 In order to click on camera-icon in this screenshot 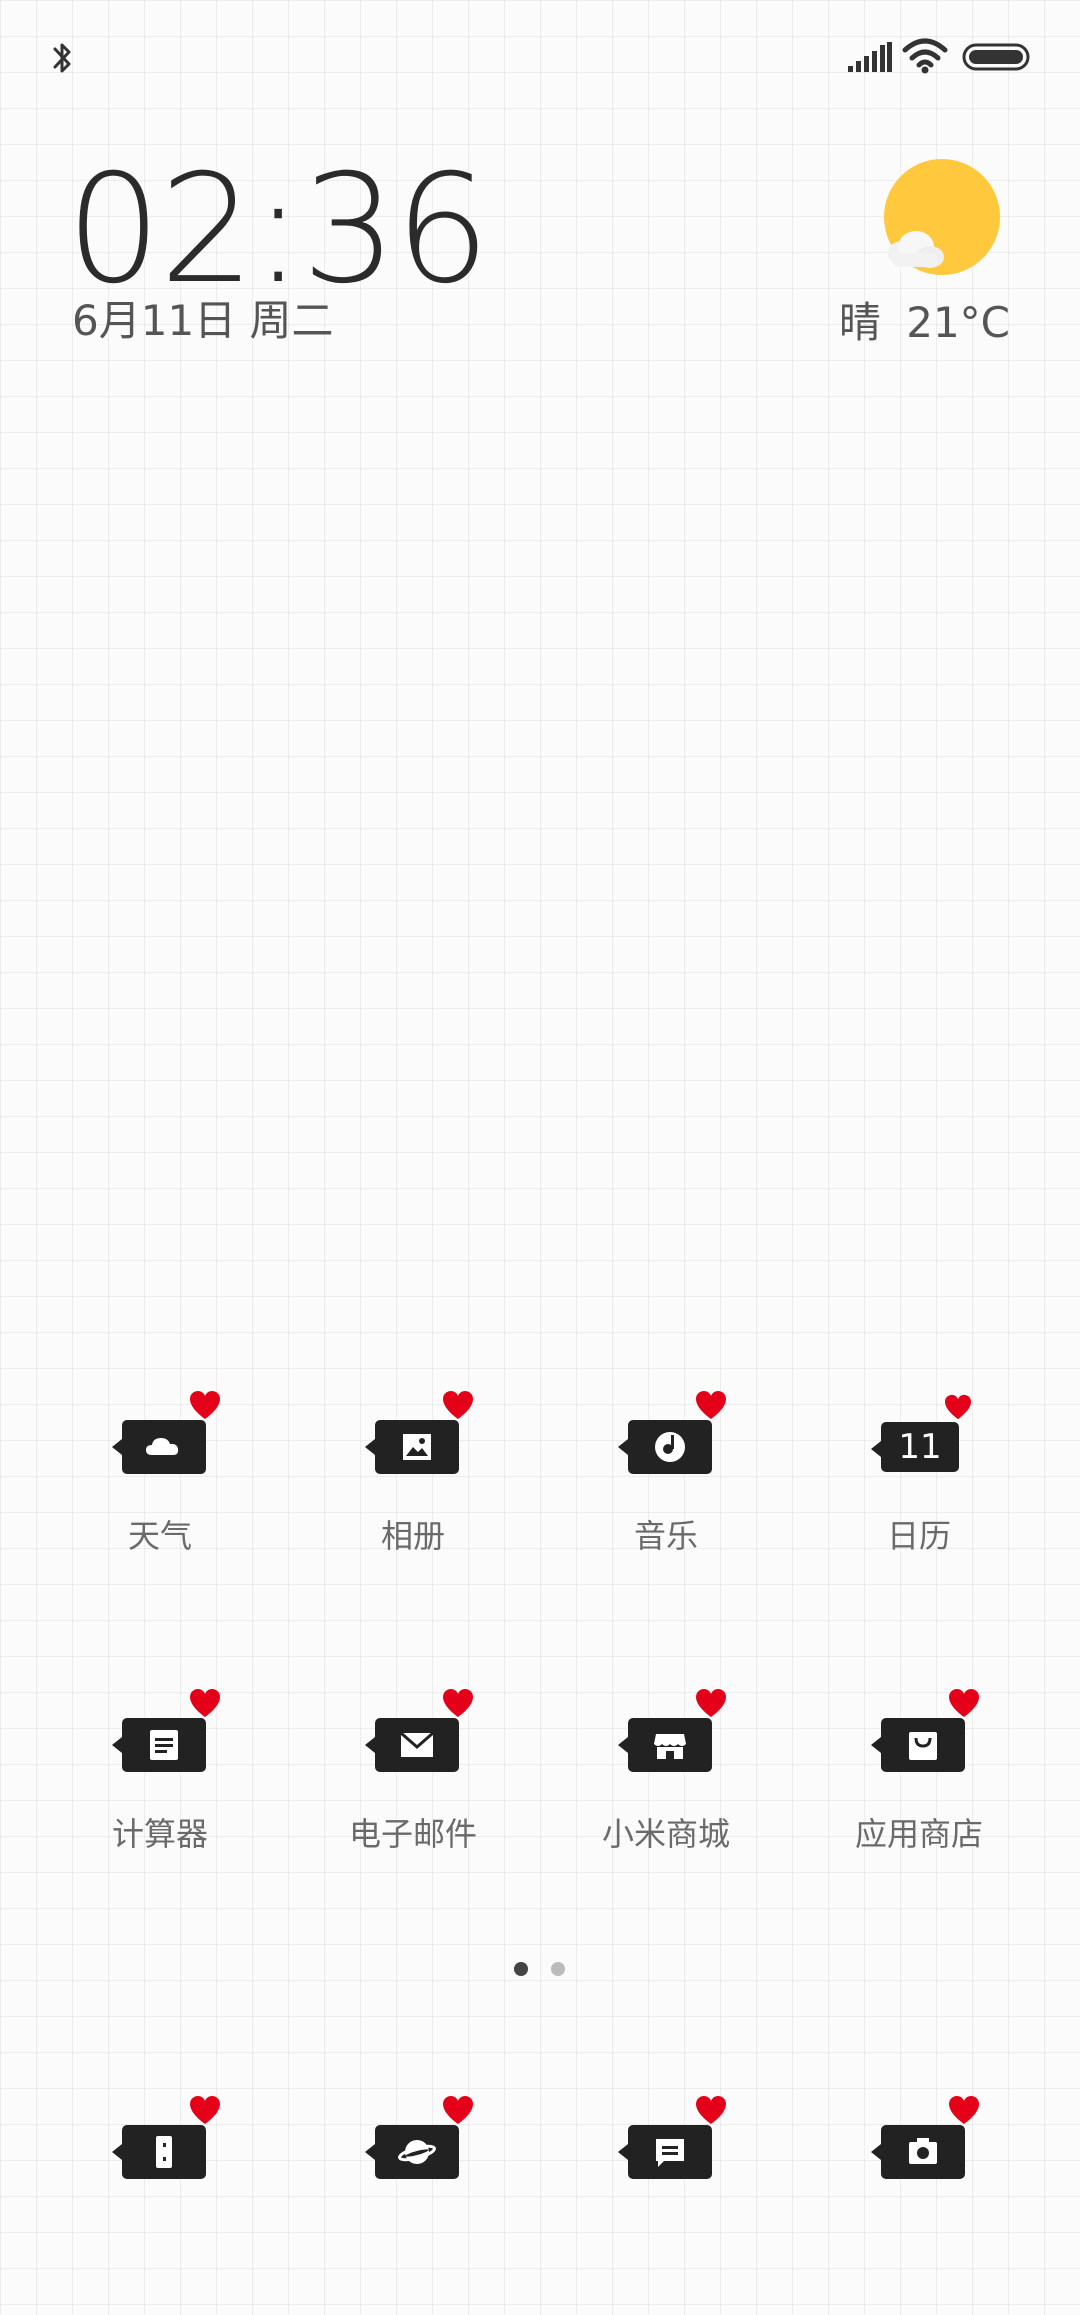, I will do `click(918, 2152)`.